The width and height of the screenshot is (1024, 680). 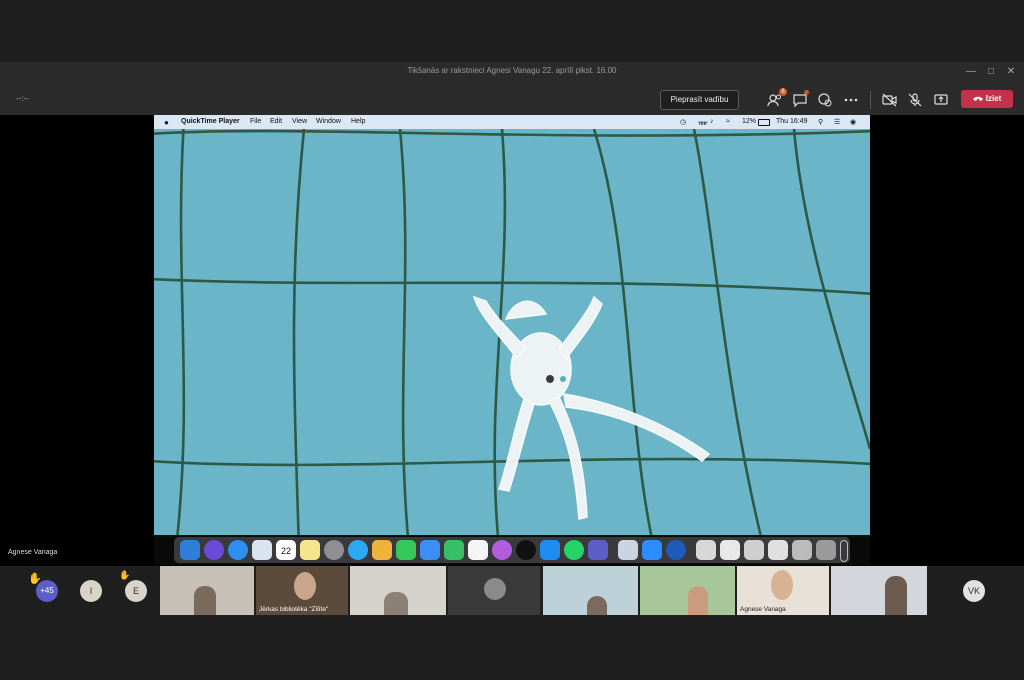 I want to click on participant-tile-library: Jērkas bibliotēka "Zīlīte", so click(x=302, y=590).